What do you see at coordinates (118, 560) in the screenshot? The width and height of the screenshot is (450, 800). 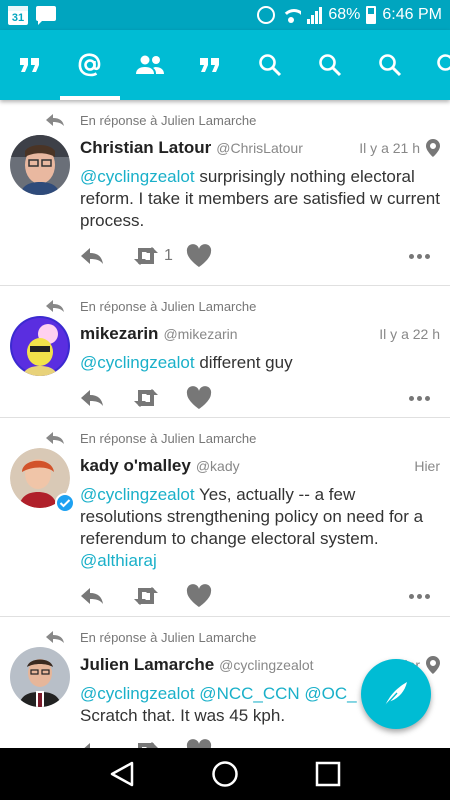 I see `mention-link: @althiaraj` at bounding box center [118, 560].